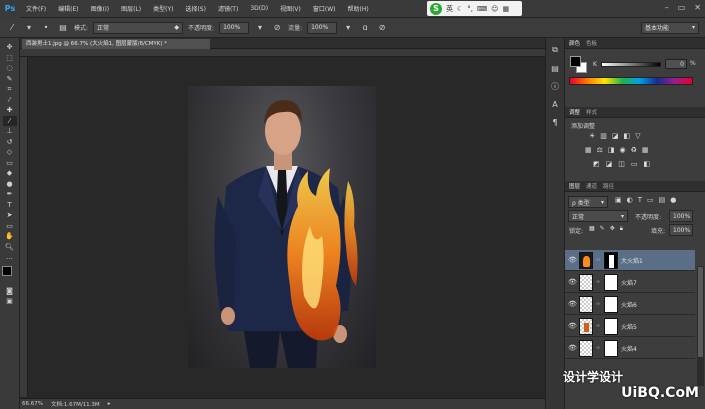 The width and height of the screenshot is (705, 409). Describe the element at coordinates (555, 86) in the screenshot. I see `info-panel-icon: ⓘ` at that location.